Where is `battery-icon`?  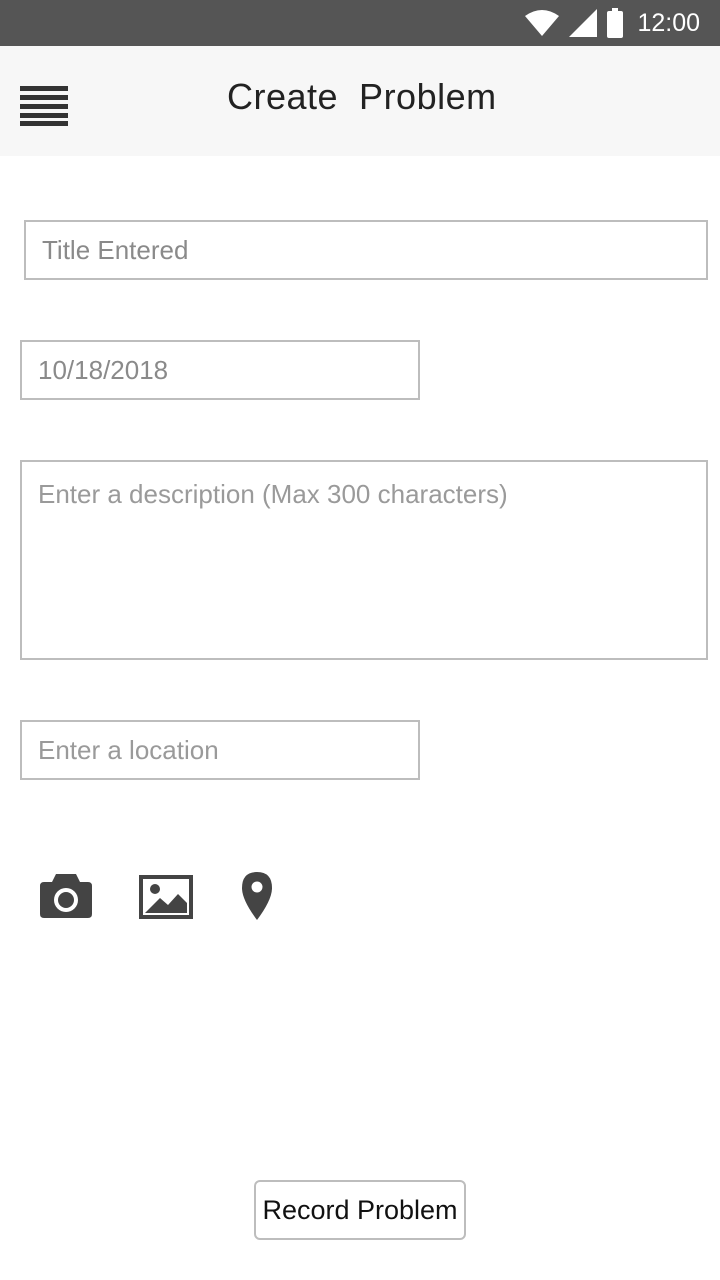 battery-icon is located at coordinates (615, 23).